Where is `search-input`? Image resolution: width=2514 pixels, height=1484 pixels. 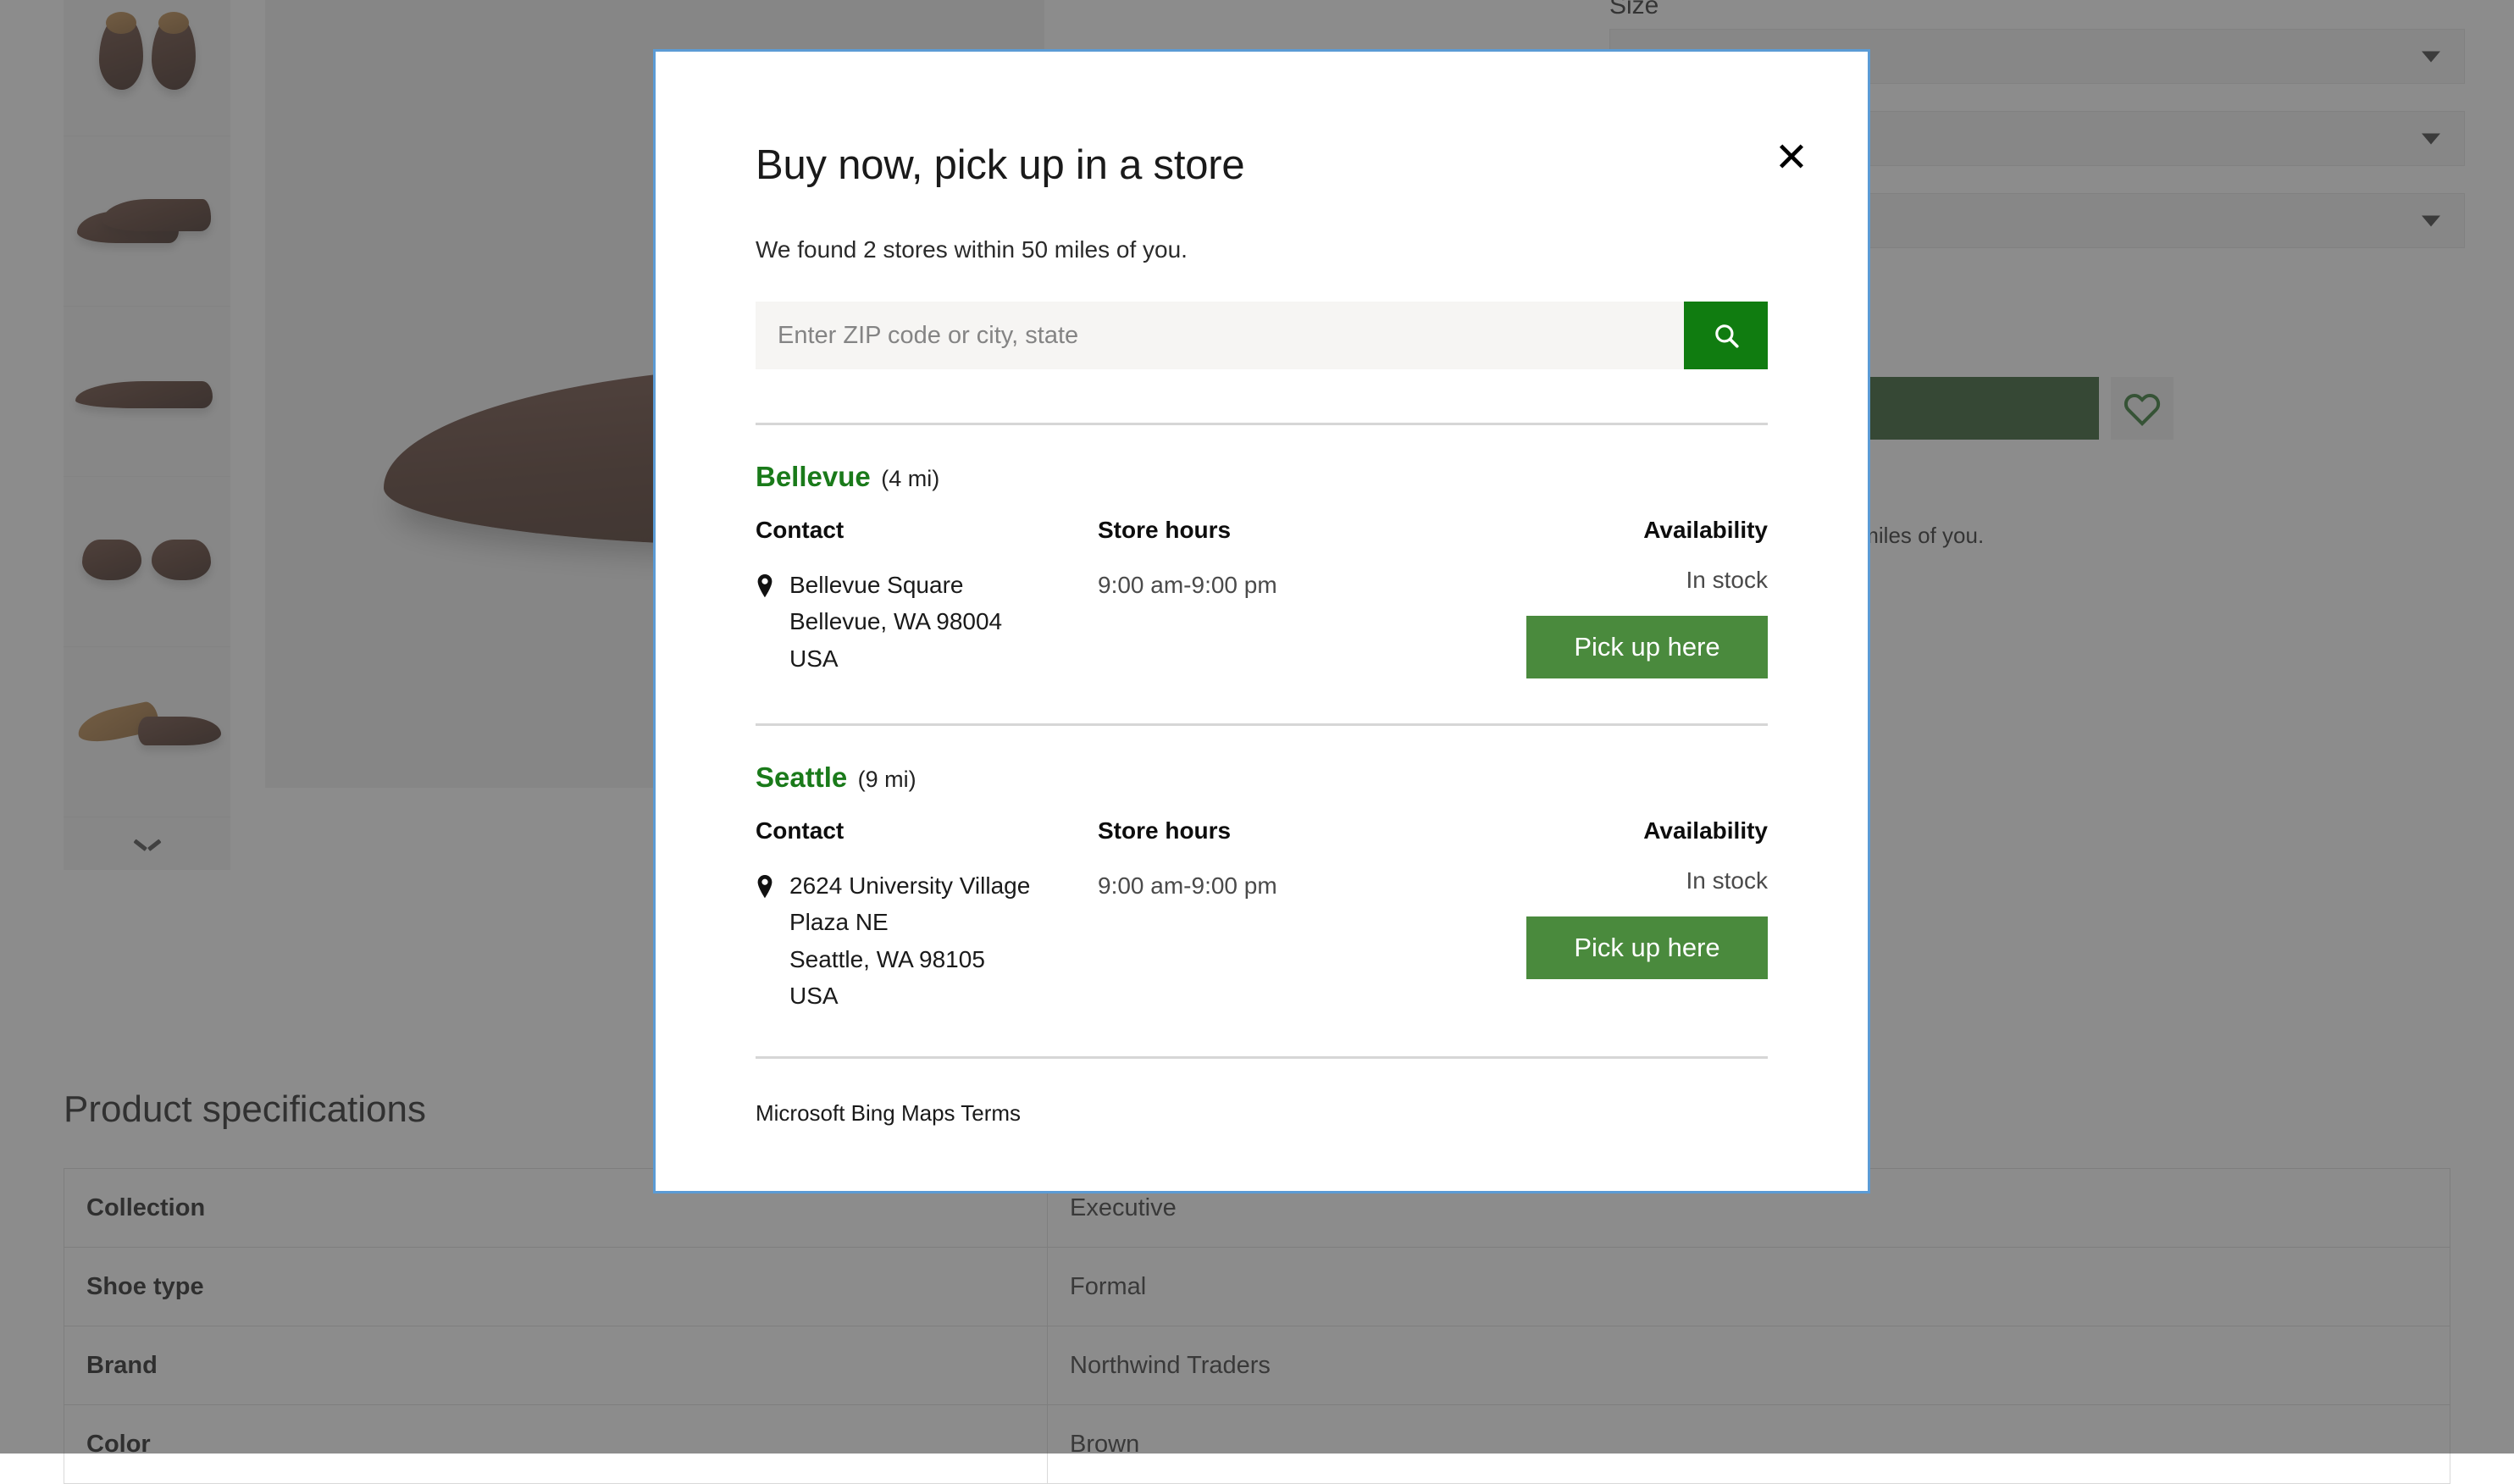 search-input is located at coordinates (1220, 335).